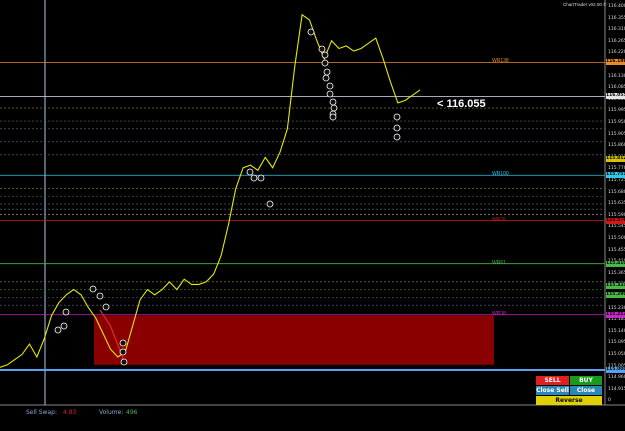  What do you see at coordinates (616, 146) in the screenshot?
I see `axis-tick-label: 115.860` at bounding box center [616, 146].